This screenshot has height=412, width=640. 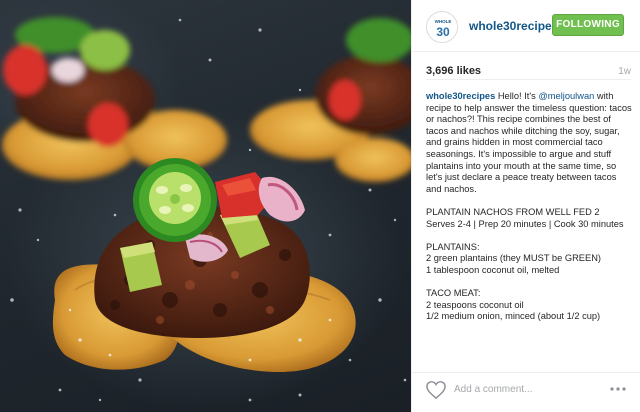 I want to click on plantains-line-1: 2 green plantains (they MUST be GREEN), so click(x=513, y=258).